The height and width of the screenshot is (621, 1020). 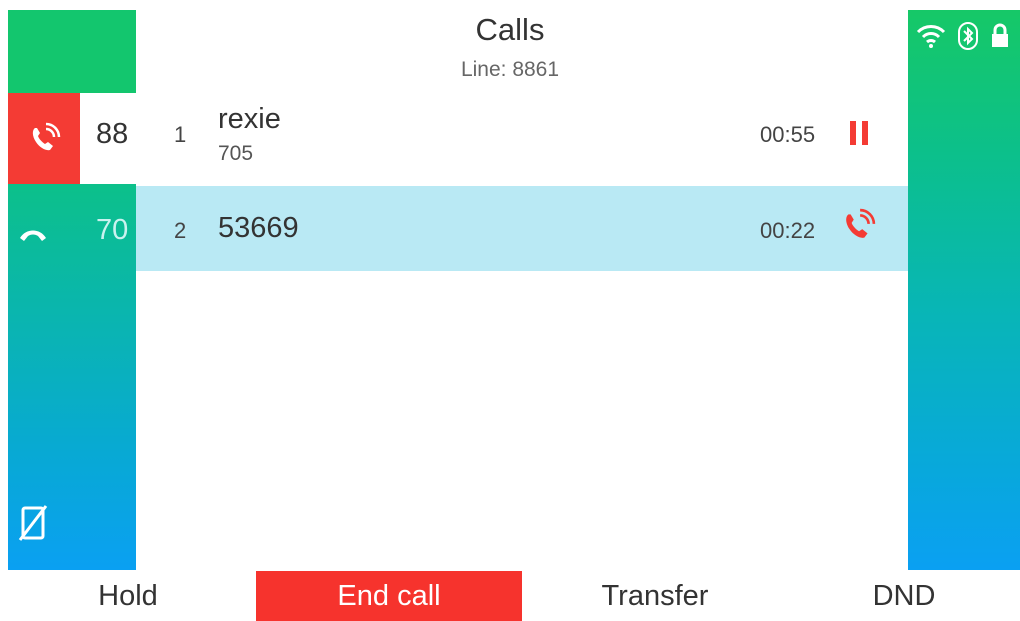 What do you see at coordinates (522, 140) in the screenshot?
I see `call-row-1: 1 rexie 705 00:55` at bounding box center [522, 140].